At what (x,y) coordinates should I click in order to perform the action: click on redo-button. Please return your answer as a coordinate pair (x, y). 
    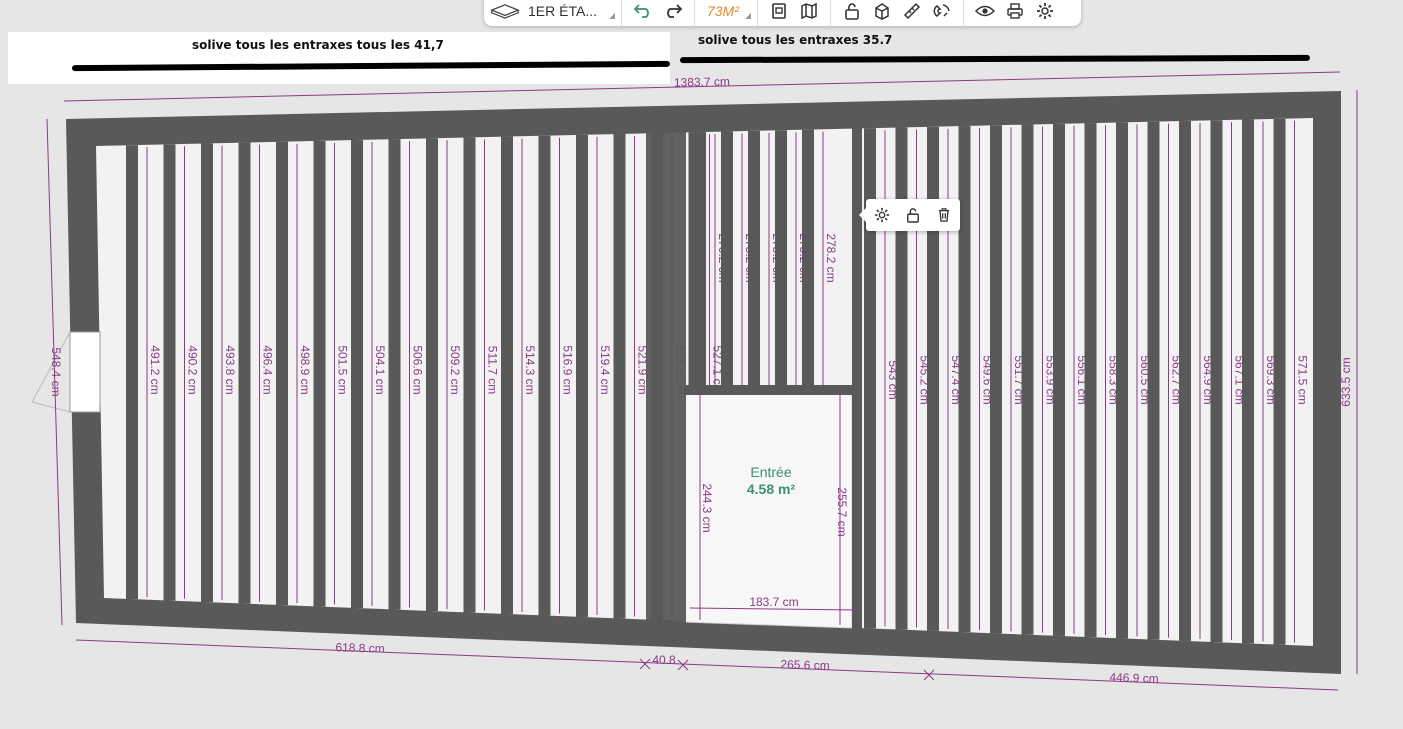
    Looking at the image, I should click on (673, 11).